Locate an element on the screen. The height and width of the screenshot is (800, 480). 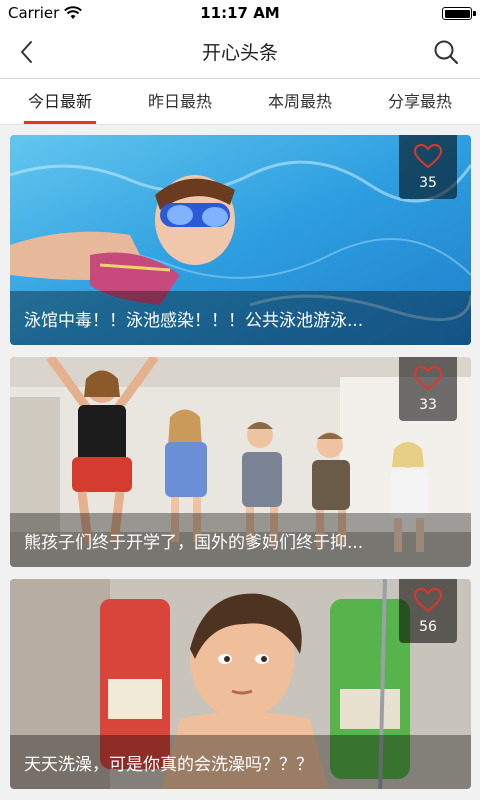
like-badge: 35 is located at coordinates (428, 167).